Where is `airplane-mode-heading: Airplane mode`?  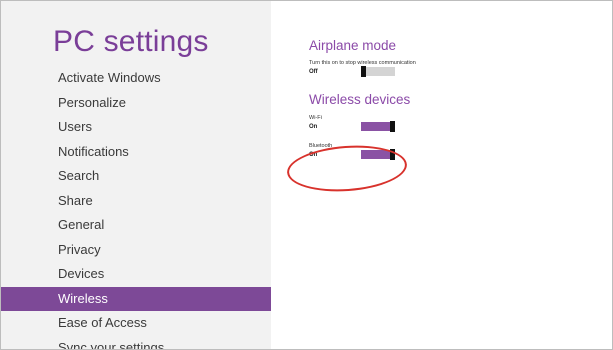
airplane-mode-heading: Airplane mode is located at coordinates (353, 45).